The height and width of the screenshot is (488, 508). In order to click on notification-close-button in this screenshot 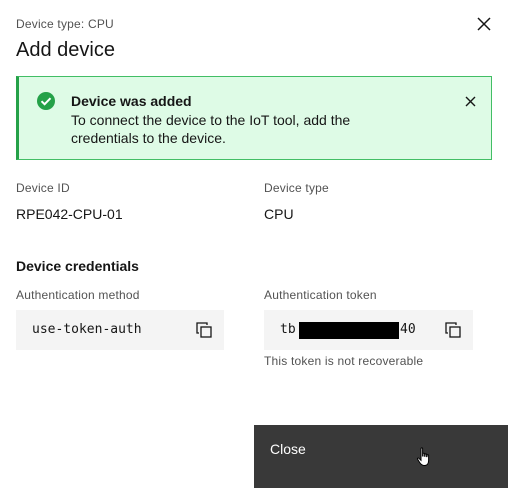, I will do `click(470, 101)`.